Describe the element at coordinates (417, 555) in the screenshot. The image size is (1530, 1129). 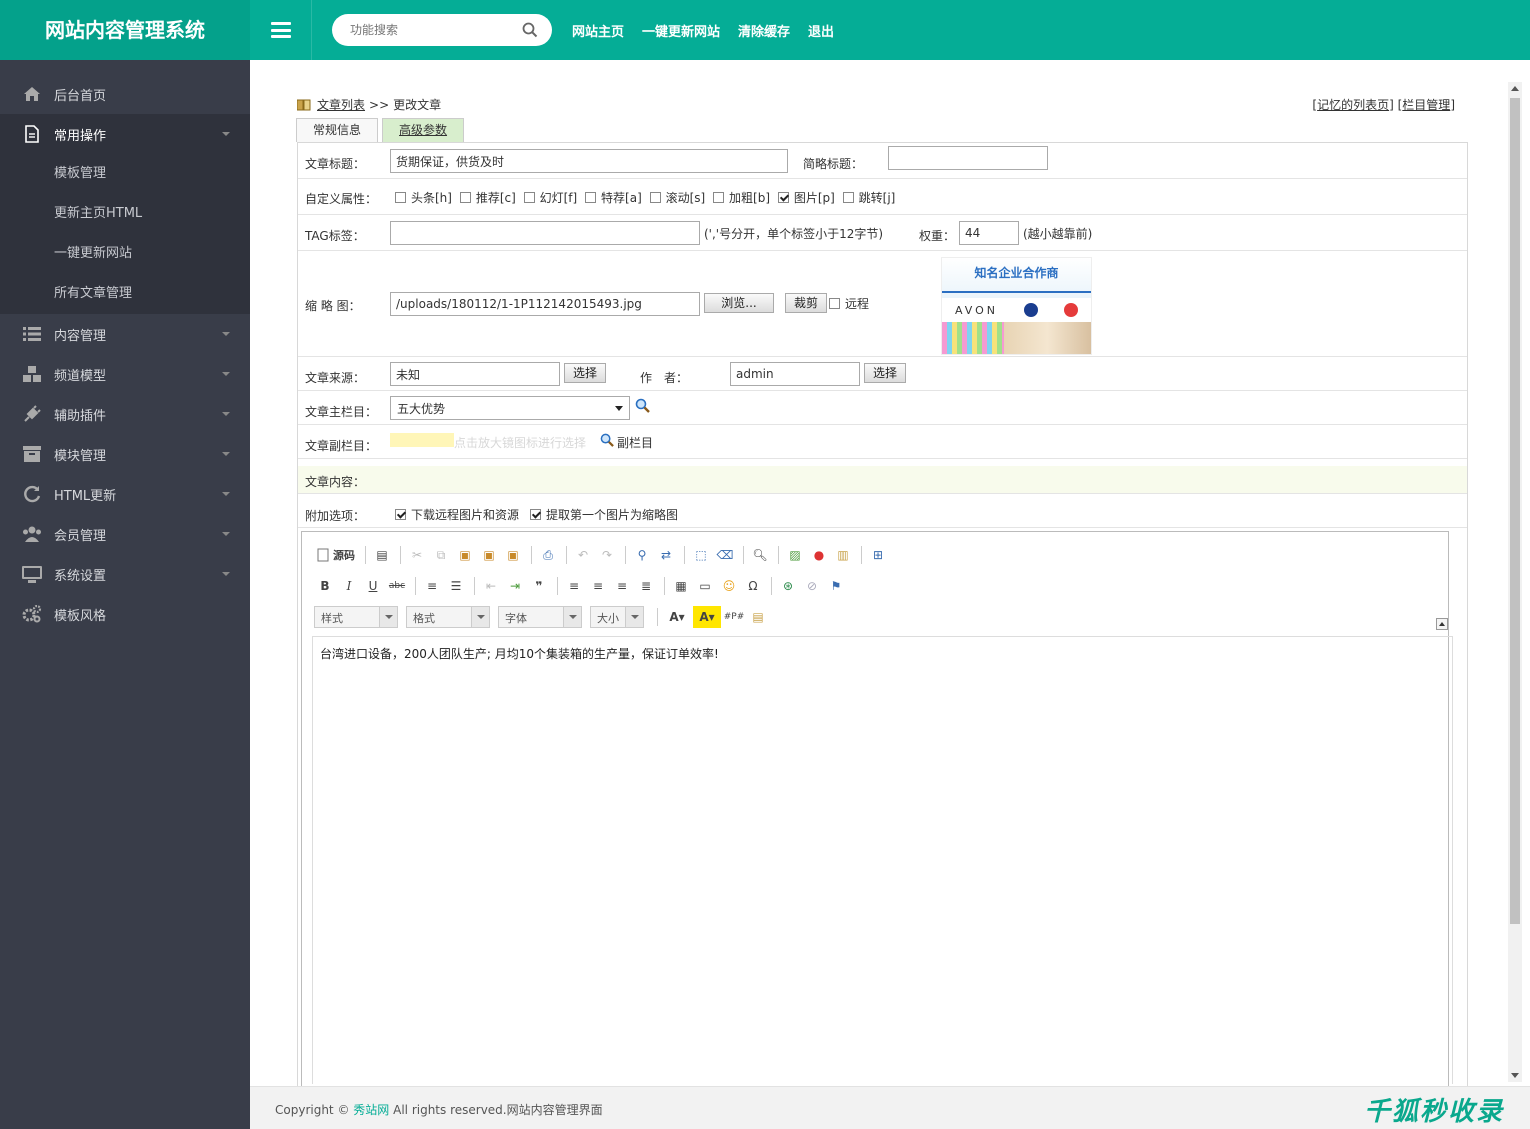
I see `cut-icon: ✂` at that location.